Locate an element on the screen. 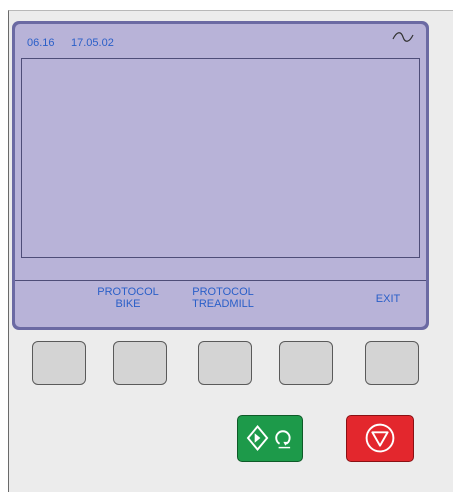  softkey-divider is located at coordinates (220, 280).